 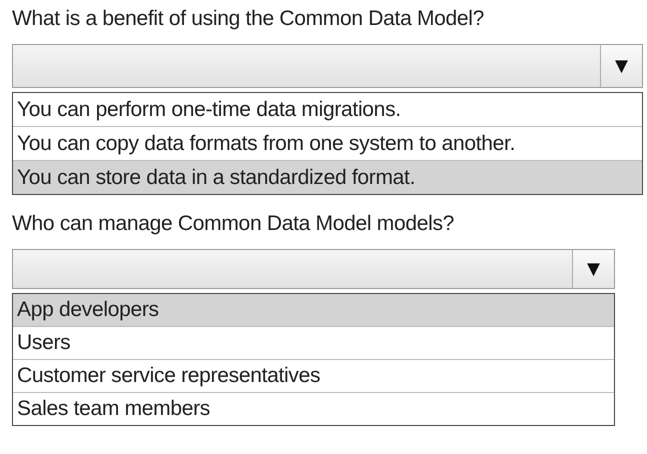 What do you see at coordinates (313, 310) in the screenshot?
I see `dropdown-option: App developers` at bounding box center [313, 310].